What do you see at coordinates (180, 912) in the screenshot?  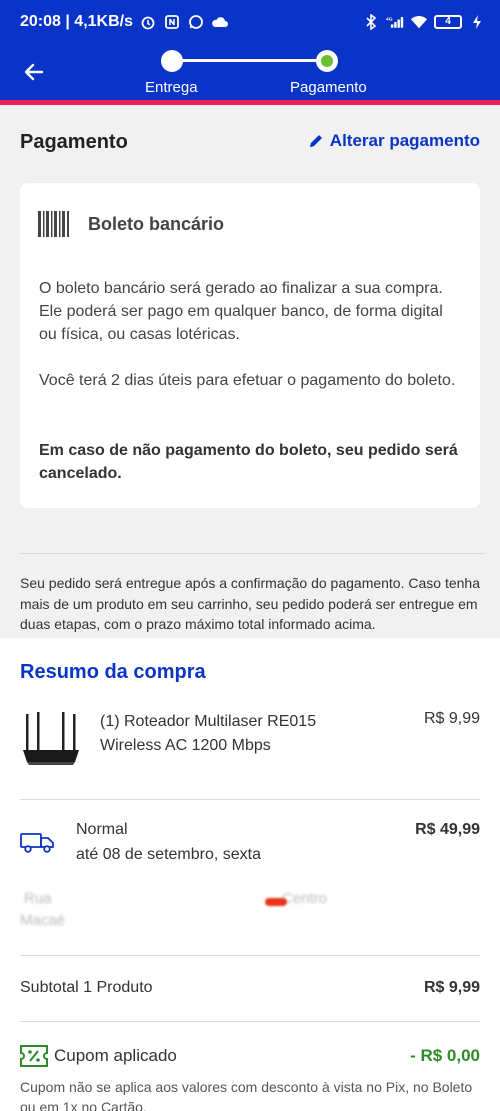 I see `shipping-address: Rua Macaé Centro` at bounding box center [180, 912].